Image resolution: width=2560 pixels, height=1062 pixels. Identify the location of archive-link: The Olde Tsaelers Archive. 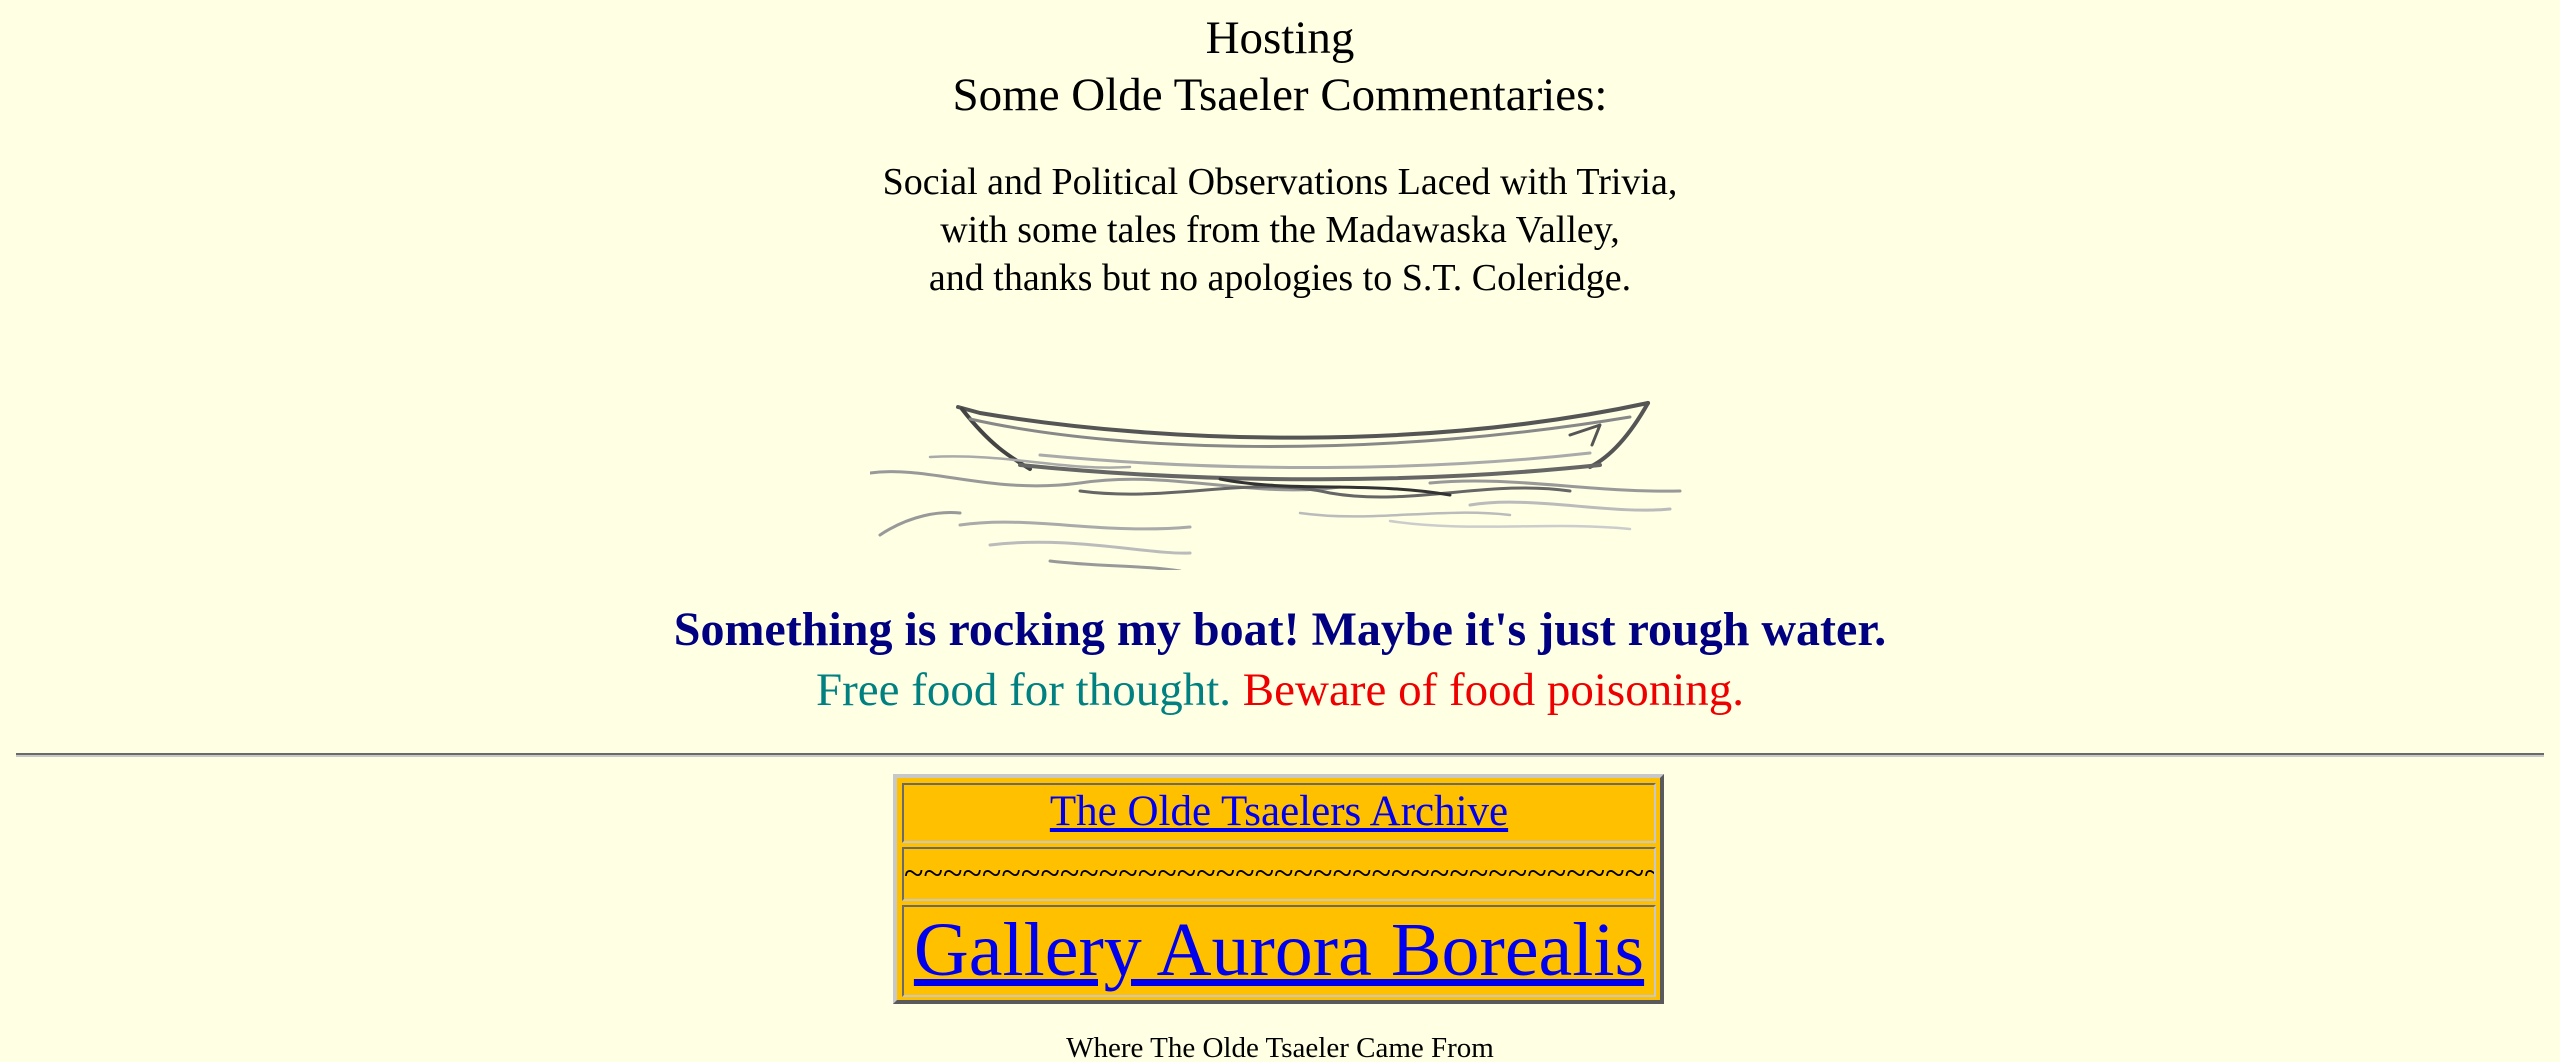
(1279, 811).